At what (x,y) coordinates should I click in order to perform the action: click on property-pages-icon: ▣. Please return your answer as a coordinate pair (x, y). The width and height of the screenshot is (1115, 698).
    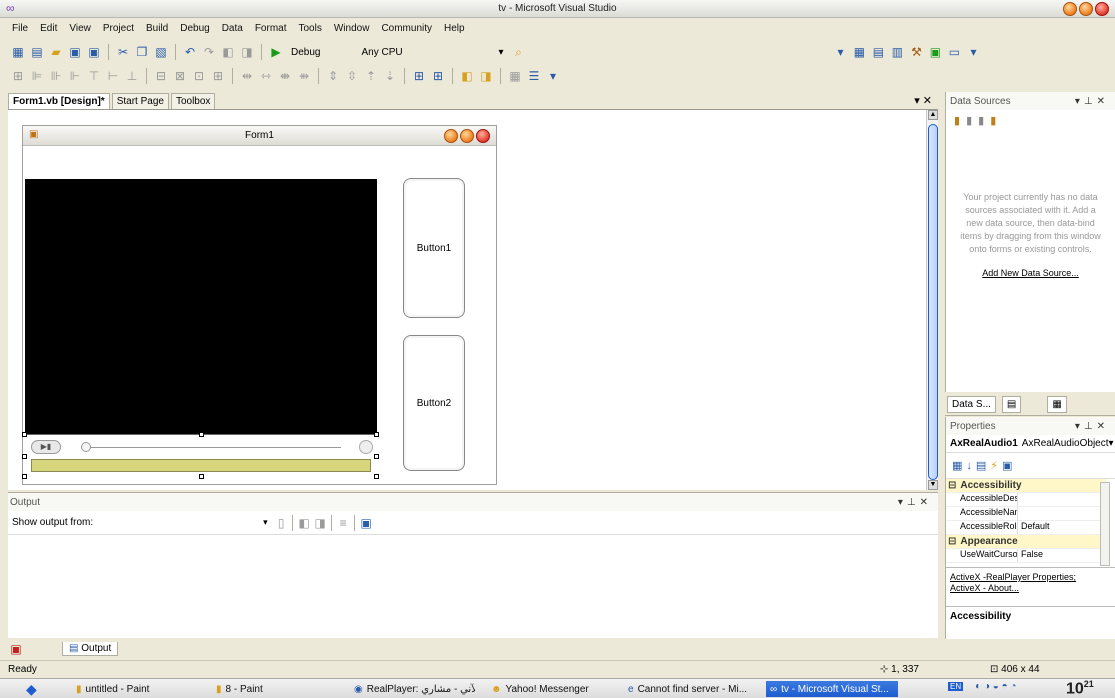
    Looking at the image, I should click on (1007, 465).